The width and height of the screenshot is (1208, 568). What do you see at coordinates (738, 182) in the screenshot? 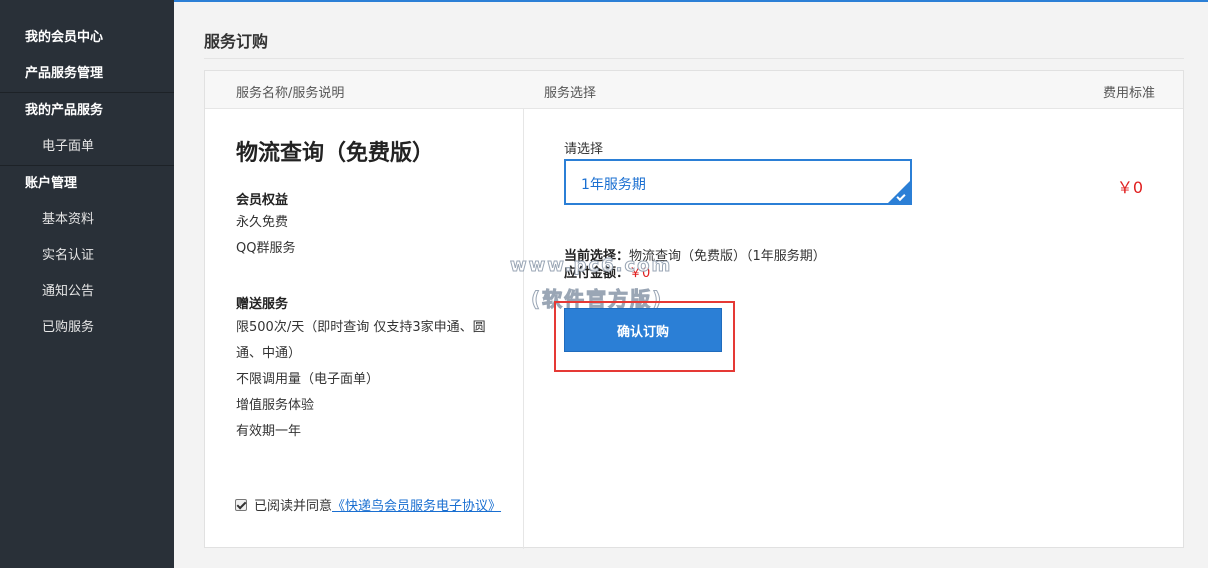
I see `service-period-select: 1年服务期` at bounding box center [738, 182].